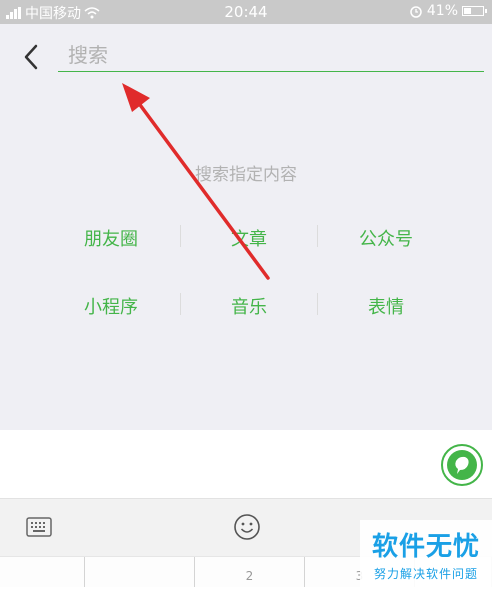 The image size is (492, 595). What do you see at coordinates (425, 547) in the screenshot?
I see `watermark-title: 软件无忧` at bounding box center [425, 547].